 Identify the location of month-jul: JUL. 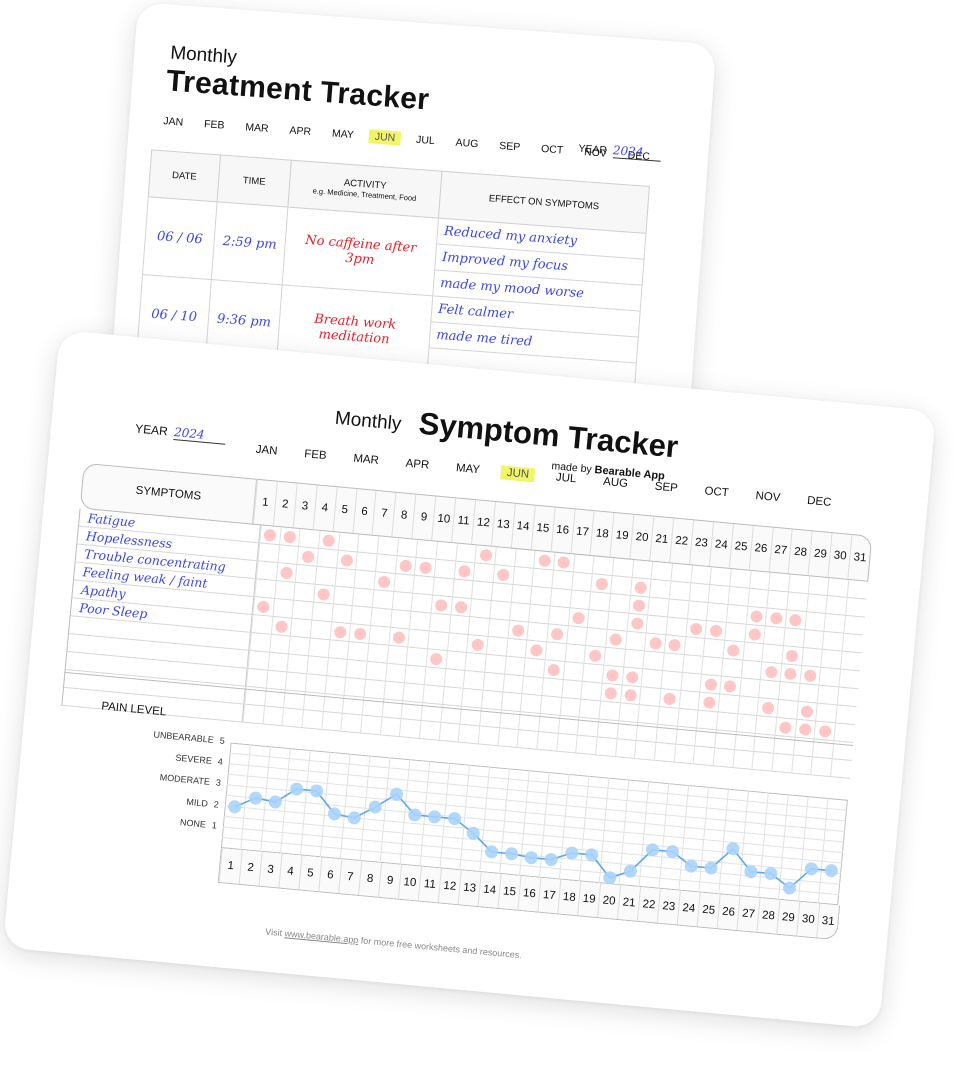
(566, 478).